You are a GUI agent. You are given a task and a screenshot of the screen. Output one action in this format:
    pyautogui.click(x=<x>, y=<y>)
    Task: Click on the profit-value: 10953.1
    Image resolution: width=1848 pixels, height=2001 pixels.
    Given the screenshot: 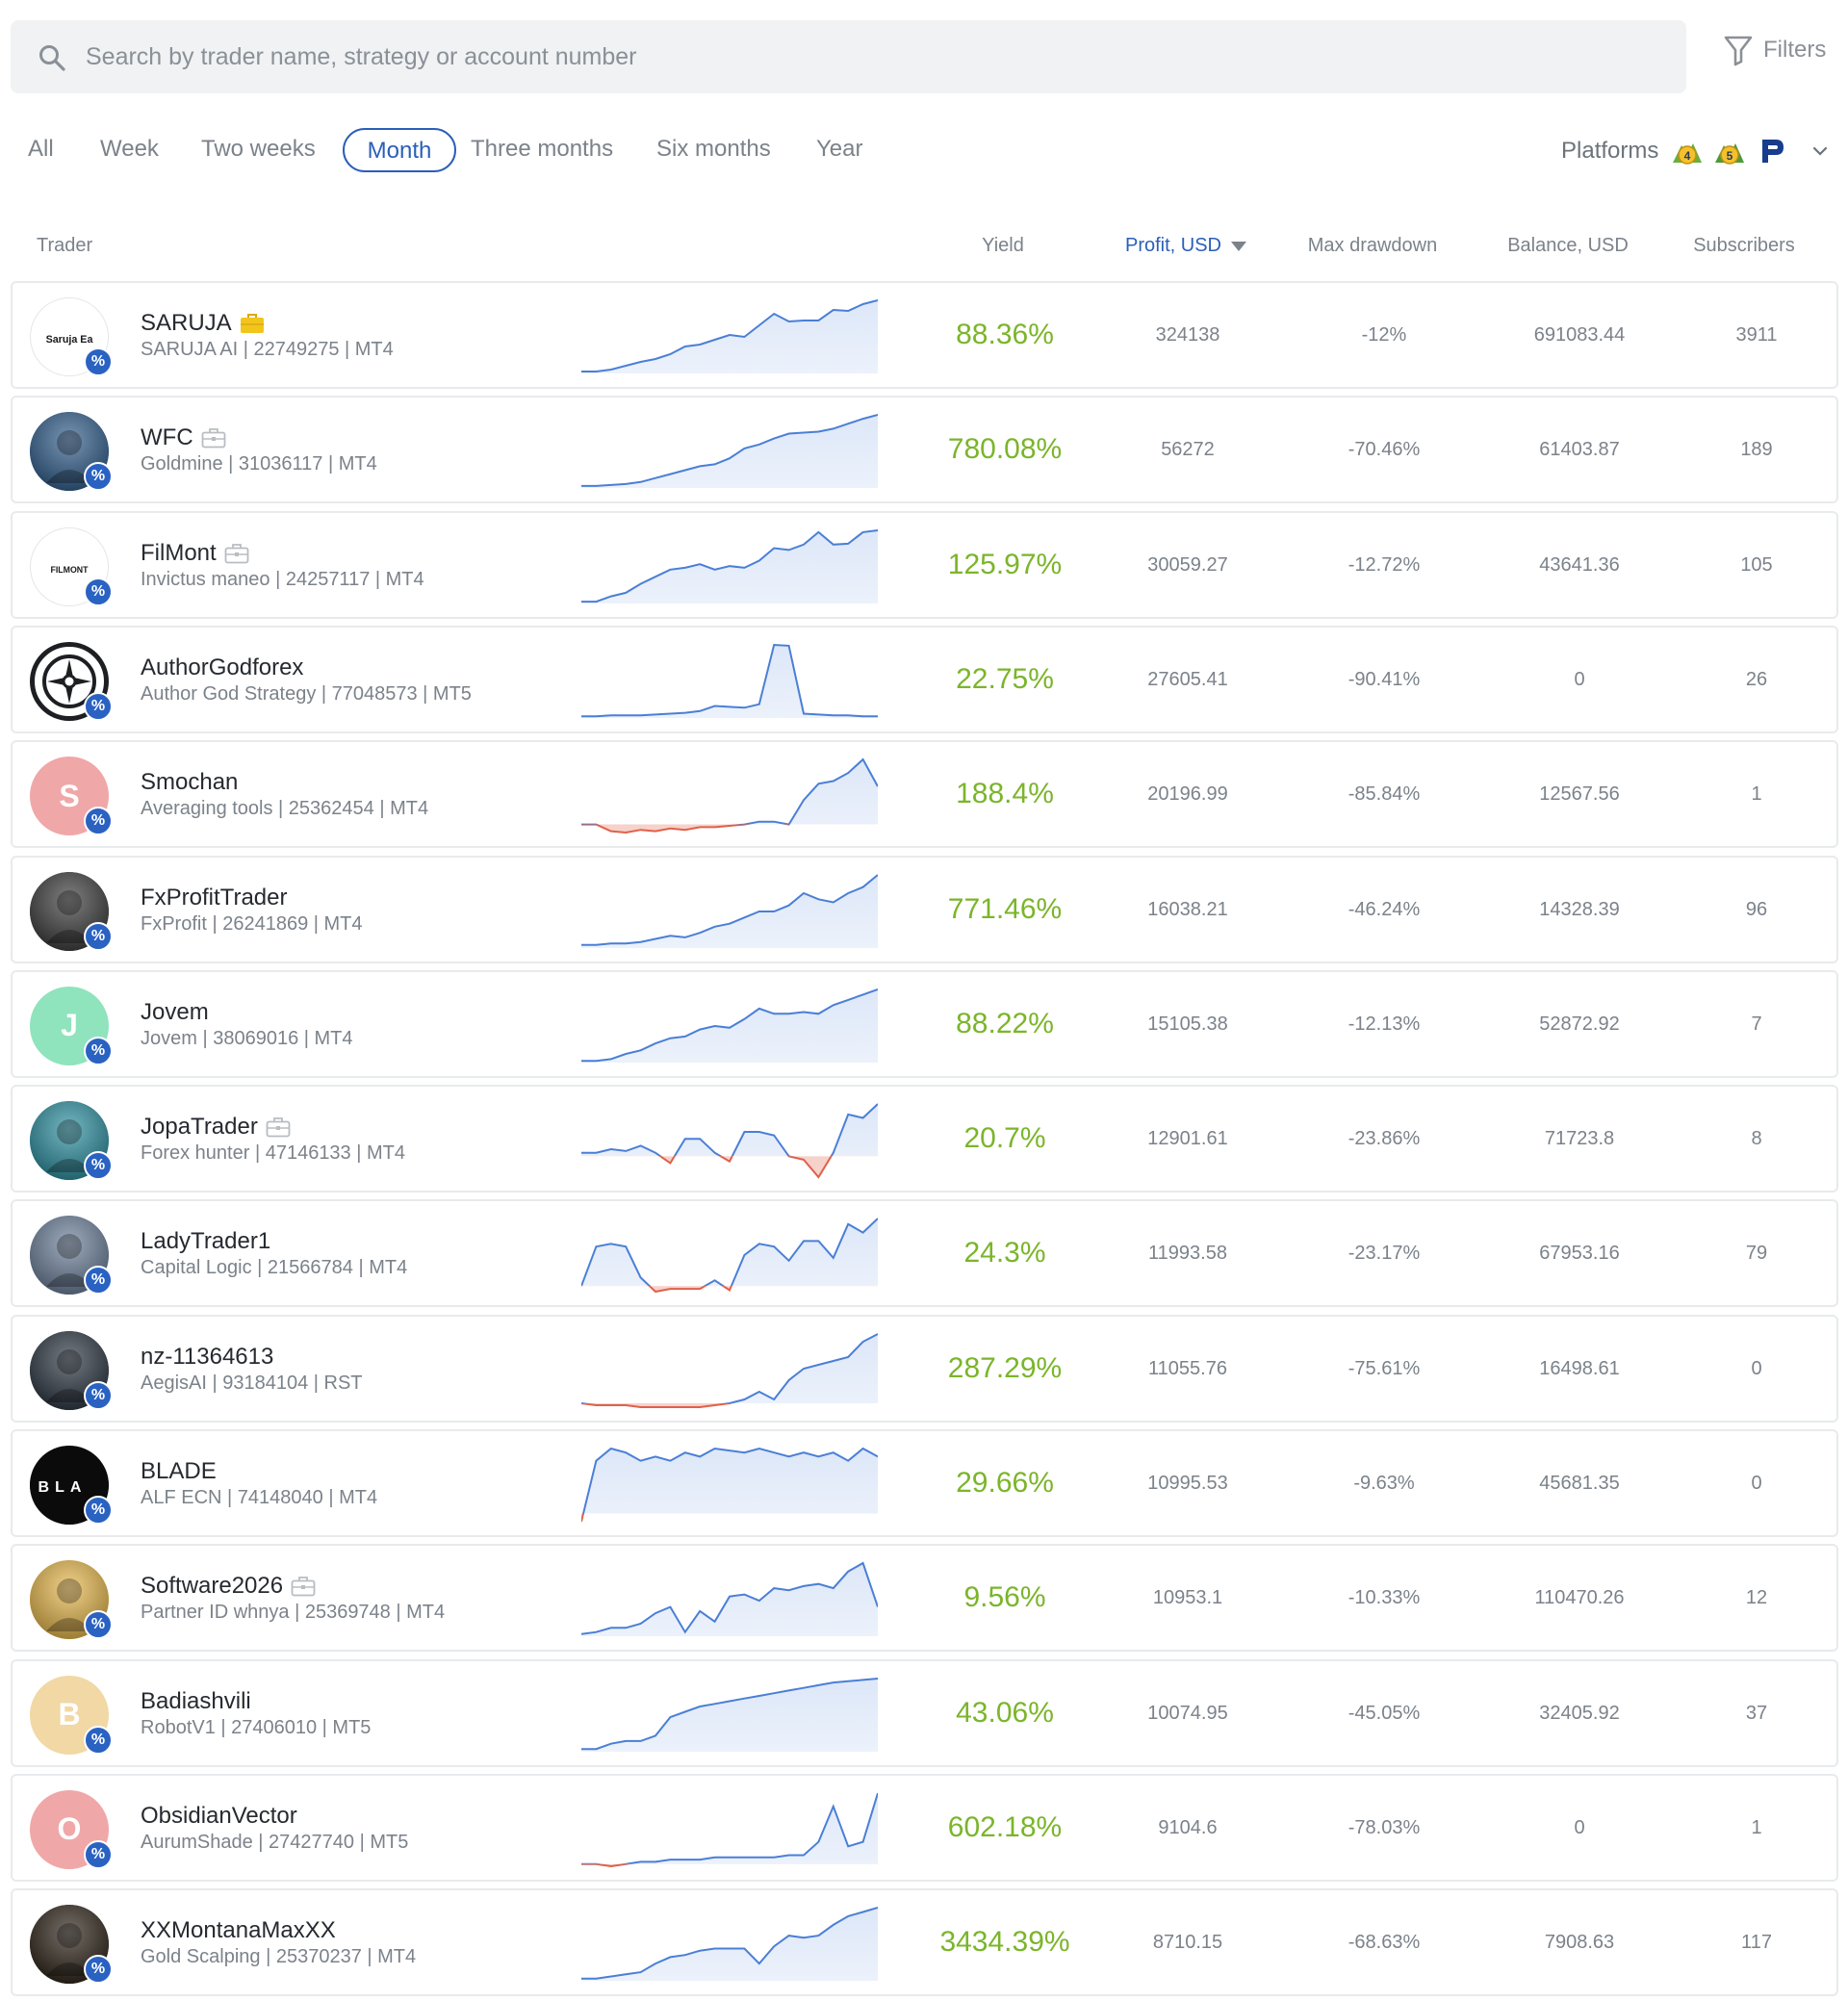 What is the action you would take?
    pyautogui.click(x=1187, y=1598)
    